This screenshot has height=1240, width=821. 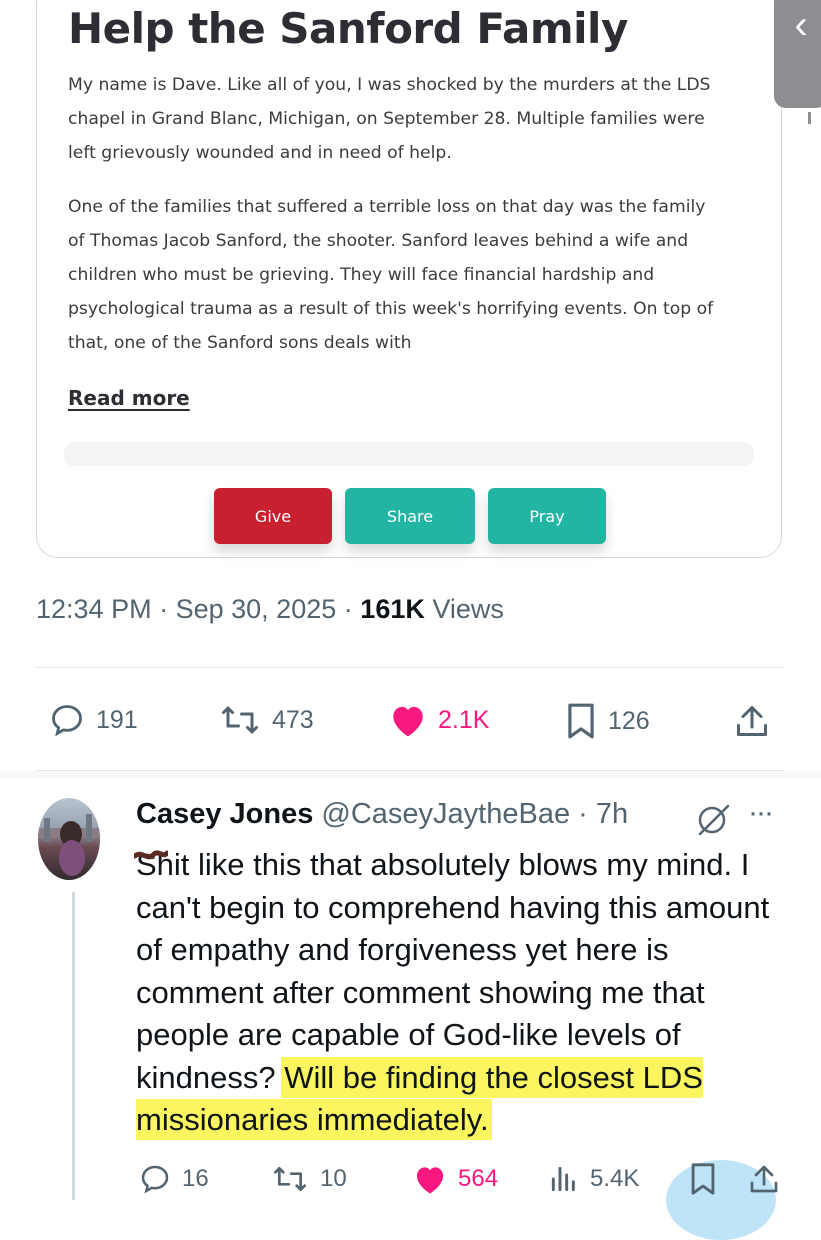 What do you see at coordinates (129, 398) in the screenshot?
I see `read-more-link: Read more` at bounding box center [129, 398].